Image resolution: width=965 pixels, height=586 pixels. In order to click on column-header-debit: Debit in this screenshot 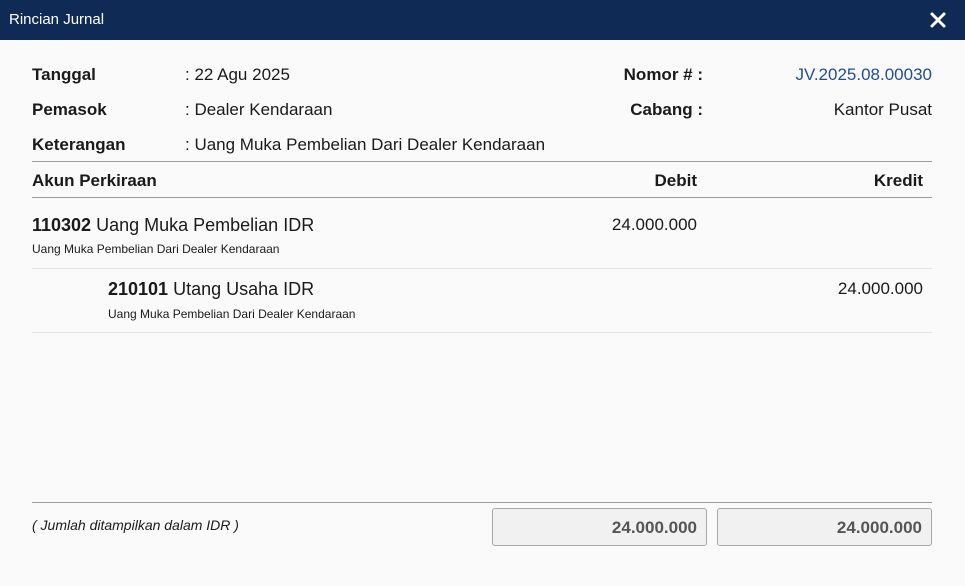, I will do `click(676, 180)`.